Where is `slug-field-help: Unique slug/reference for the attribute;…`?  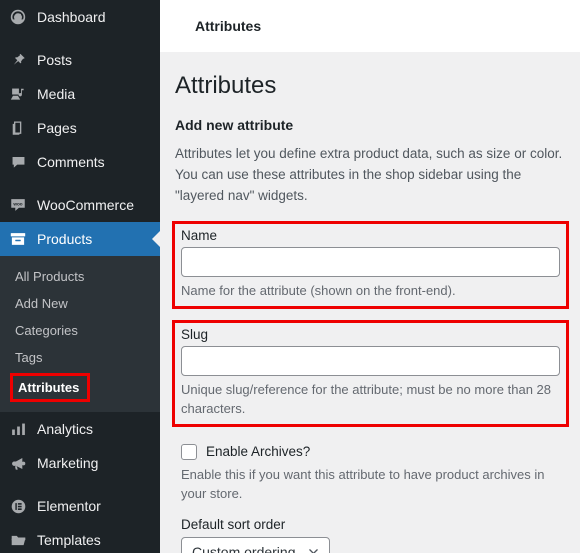 slug-field-help: Unique slug/reference for the attribute;… is located at coordinates (366, 399).